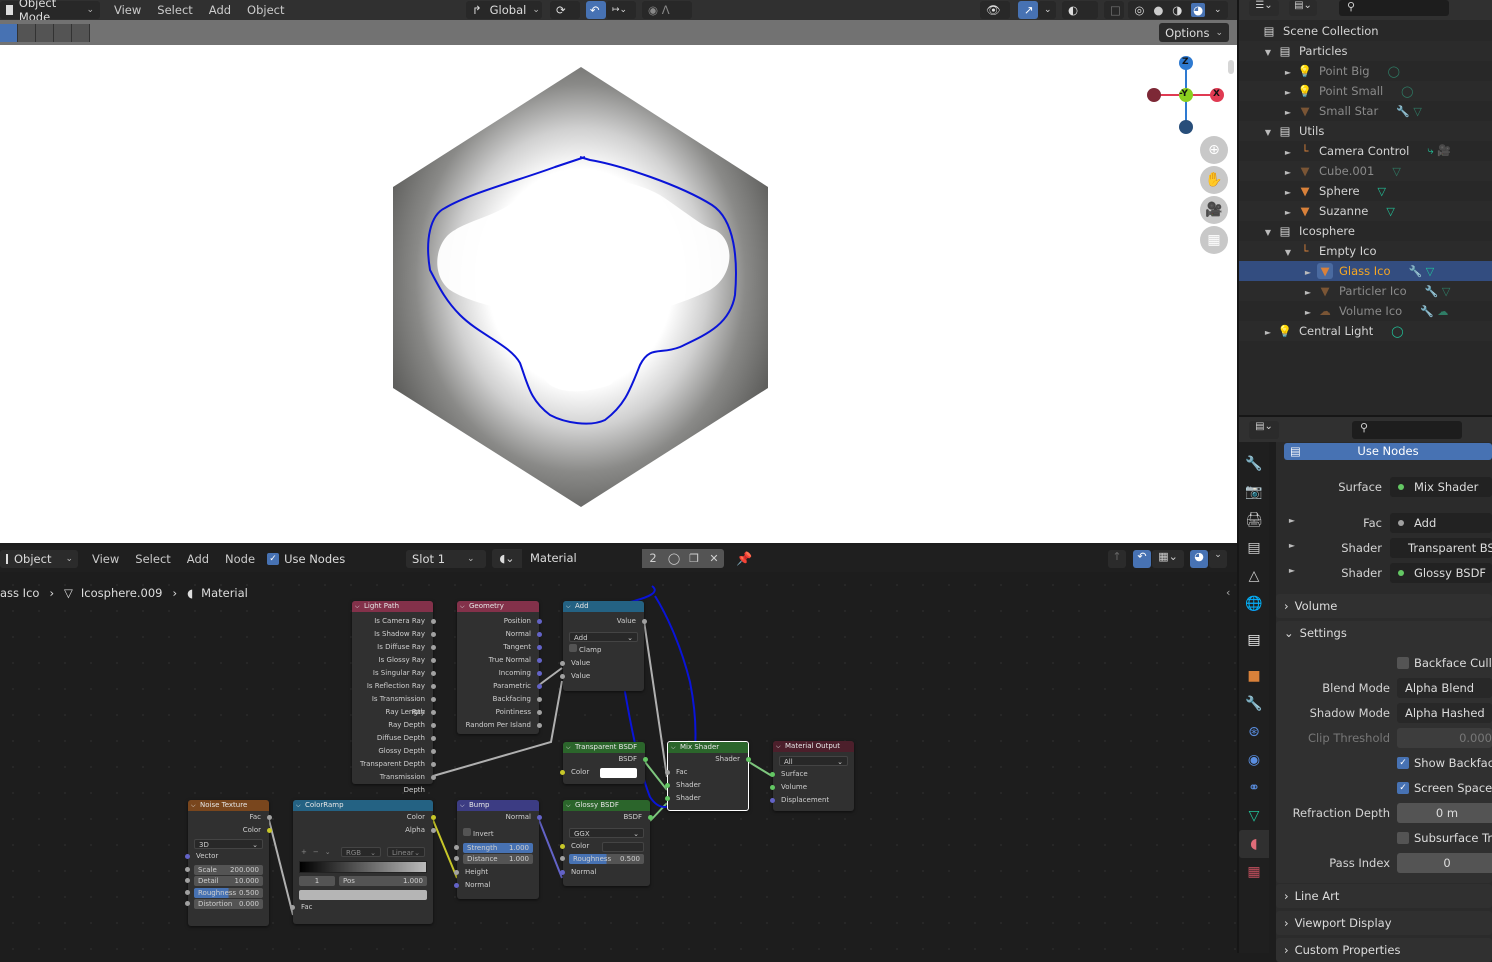 The width and height of the screenshot is (1492, 962). Describe the element at coordinates (1254, 732) in the screenshot. I see `tab-particles: ⊛` at that location.